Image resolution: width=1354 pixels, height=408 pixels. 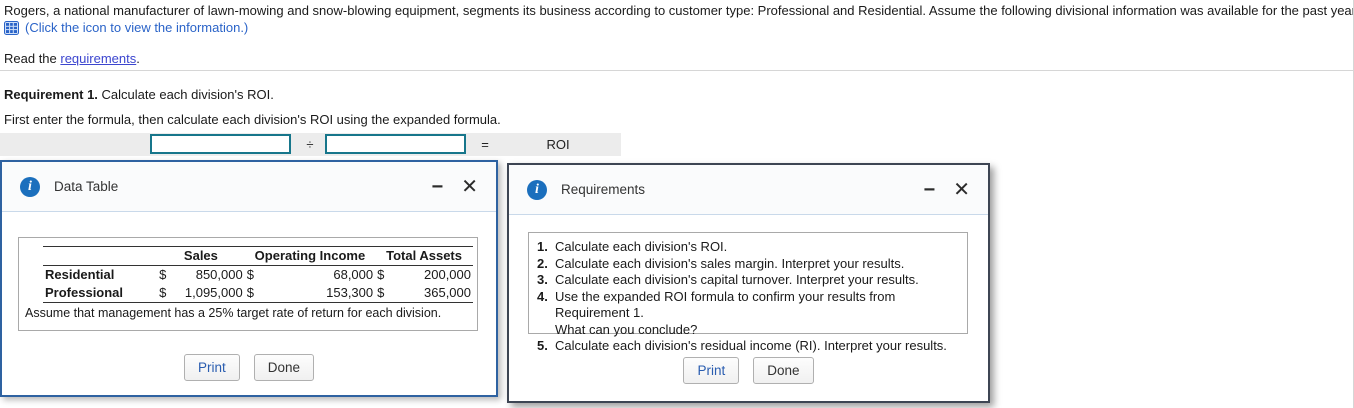 What do you see at coordinates (542, 263) in the screenshot?
I see `item-number: 2.` at bounding box center [542, 263].